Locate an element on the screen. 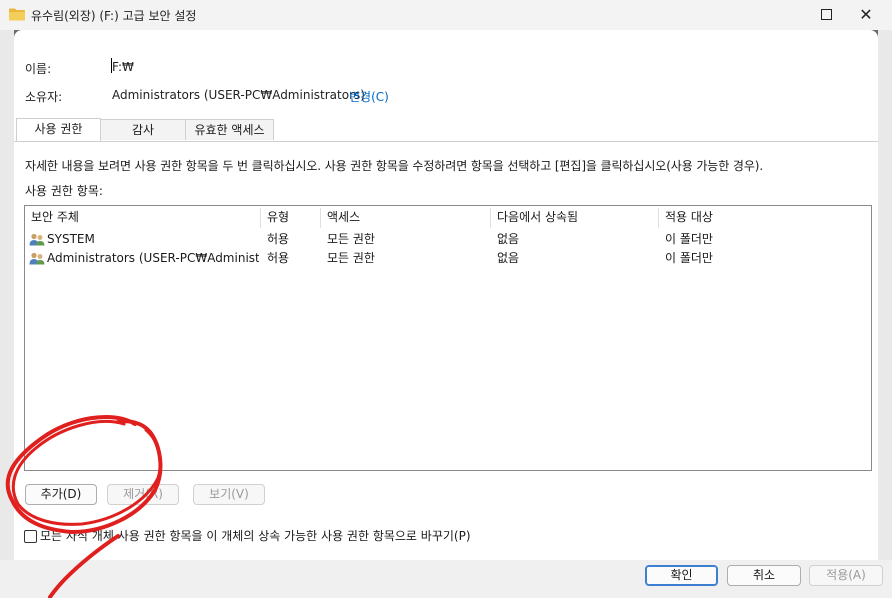 This screenshot has height=598, width=892. window-title: 유수림(외장) (F:) 고급 보안 설정 is located at coordinates (114, 16).